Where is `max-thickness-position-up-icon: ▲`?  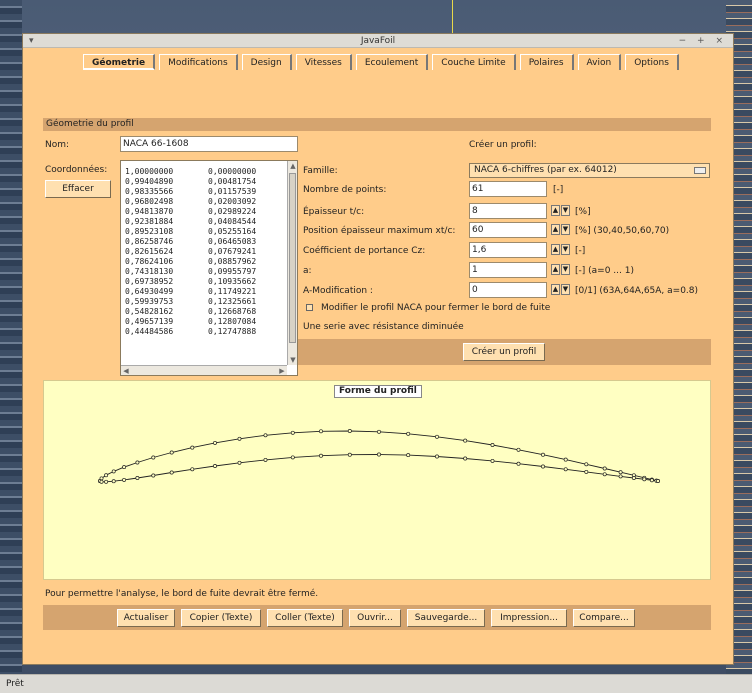
max-thickness-position-up-icon: ▲ is located at coordinates (555, 229).